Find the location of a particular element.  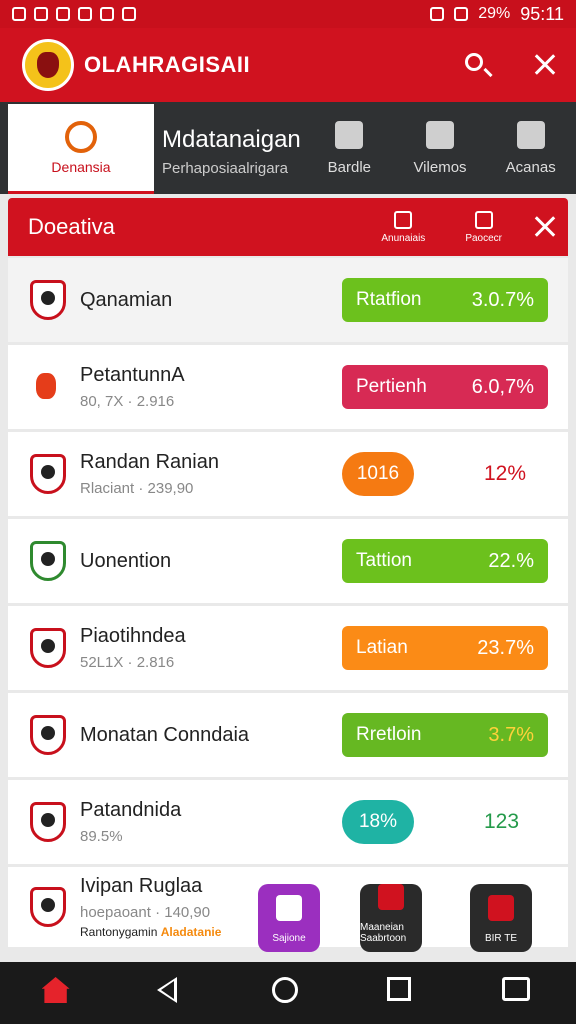

team-name: Qanamian is located at coordinates (126, 299).